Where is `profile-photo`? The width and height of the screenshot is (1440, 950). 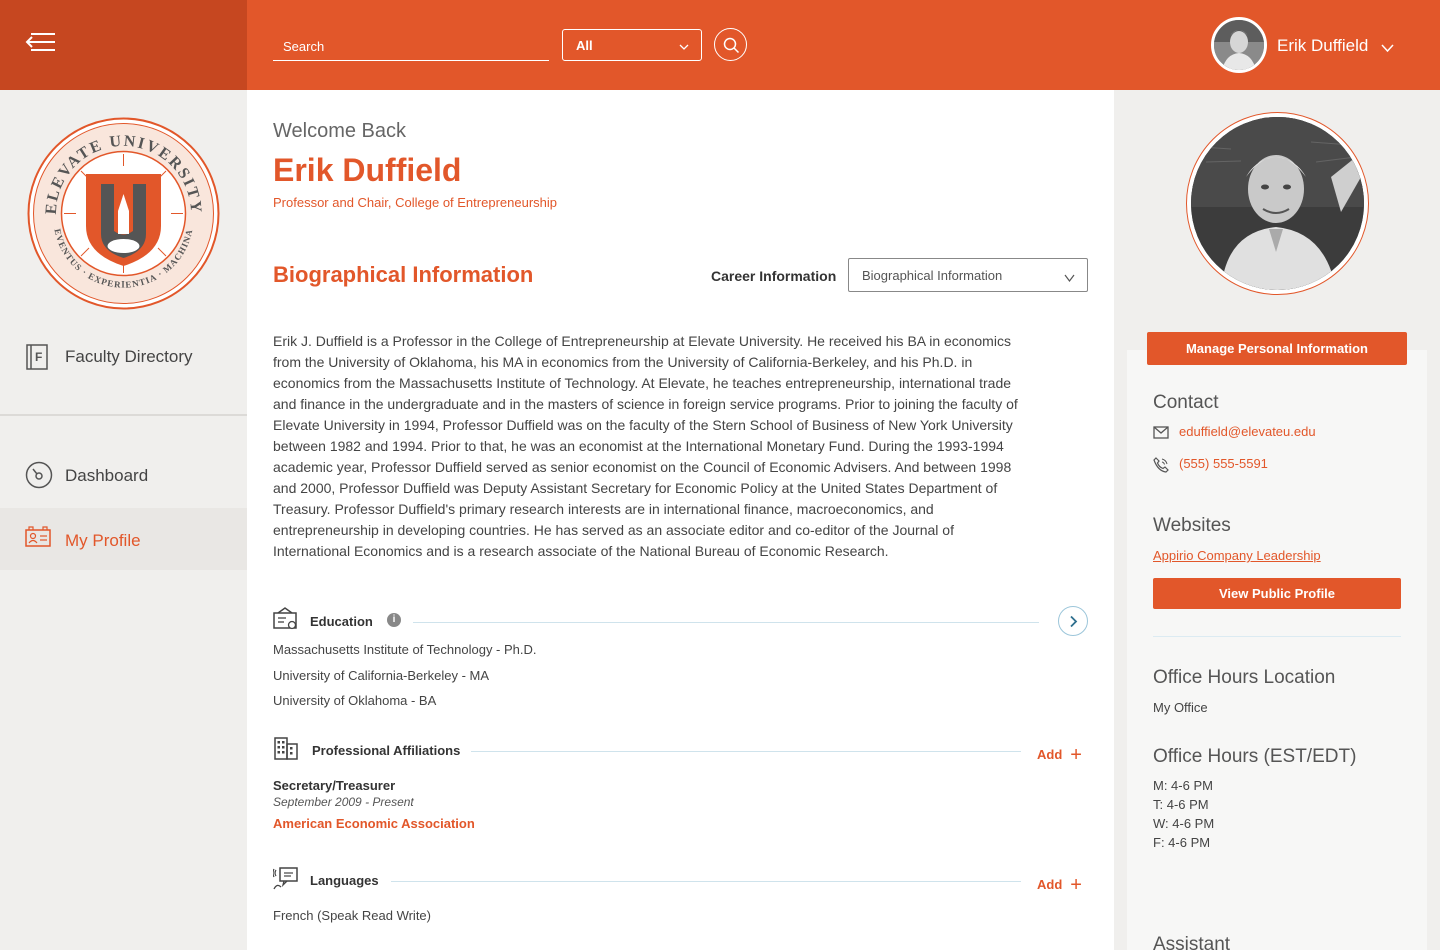 profile-photo is located at coordinates (1277, 203).